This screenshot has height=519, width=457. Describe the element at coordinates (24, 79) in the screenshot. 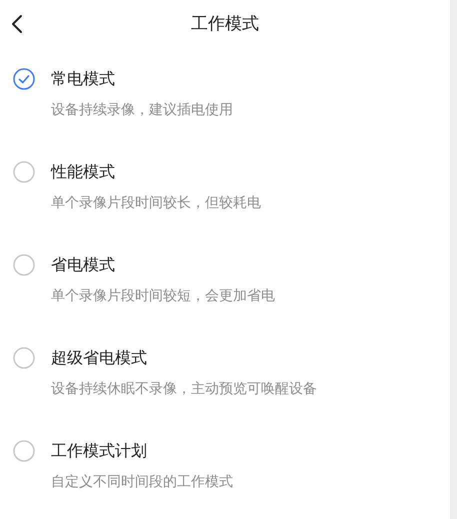

I see `radio-checked-icon` at that location.